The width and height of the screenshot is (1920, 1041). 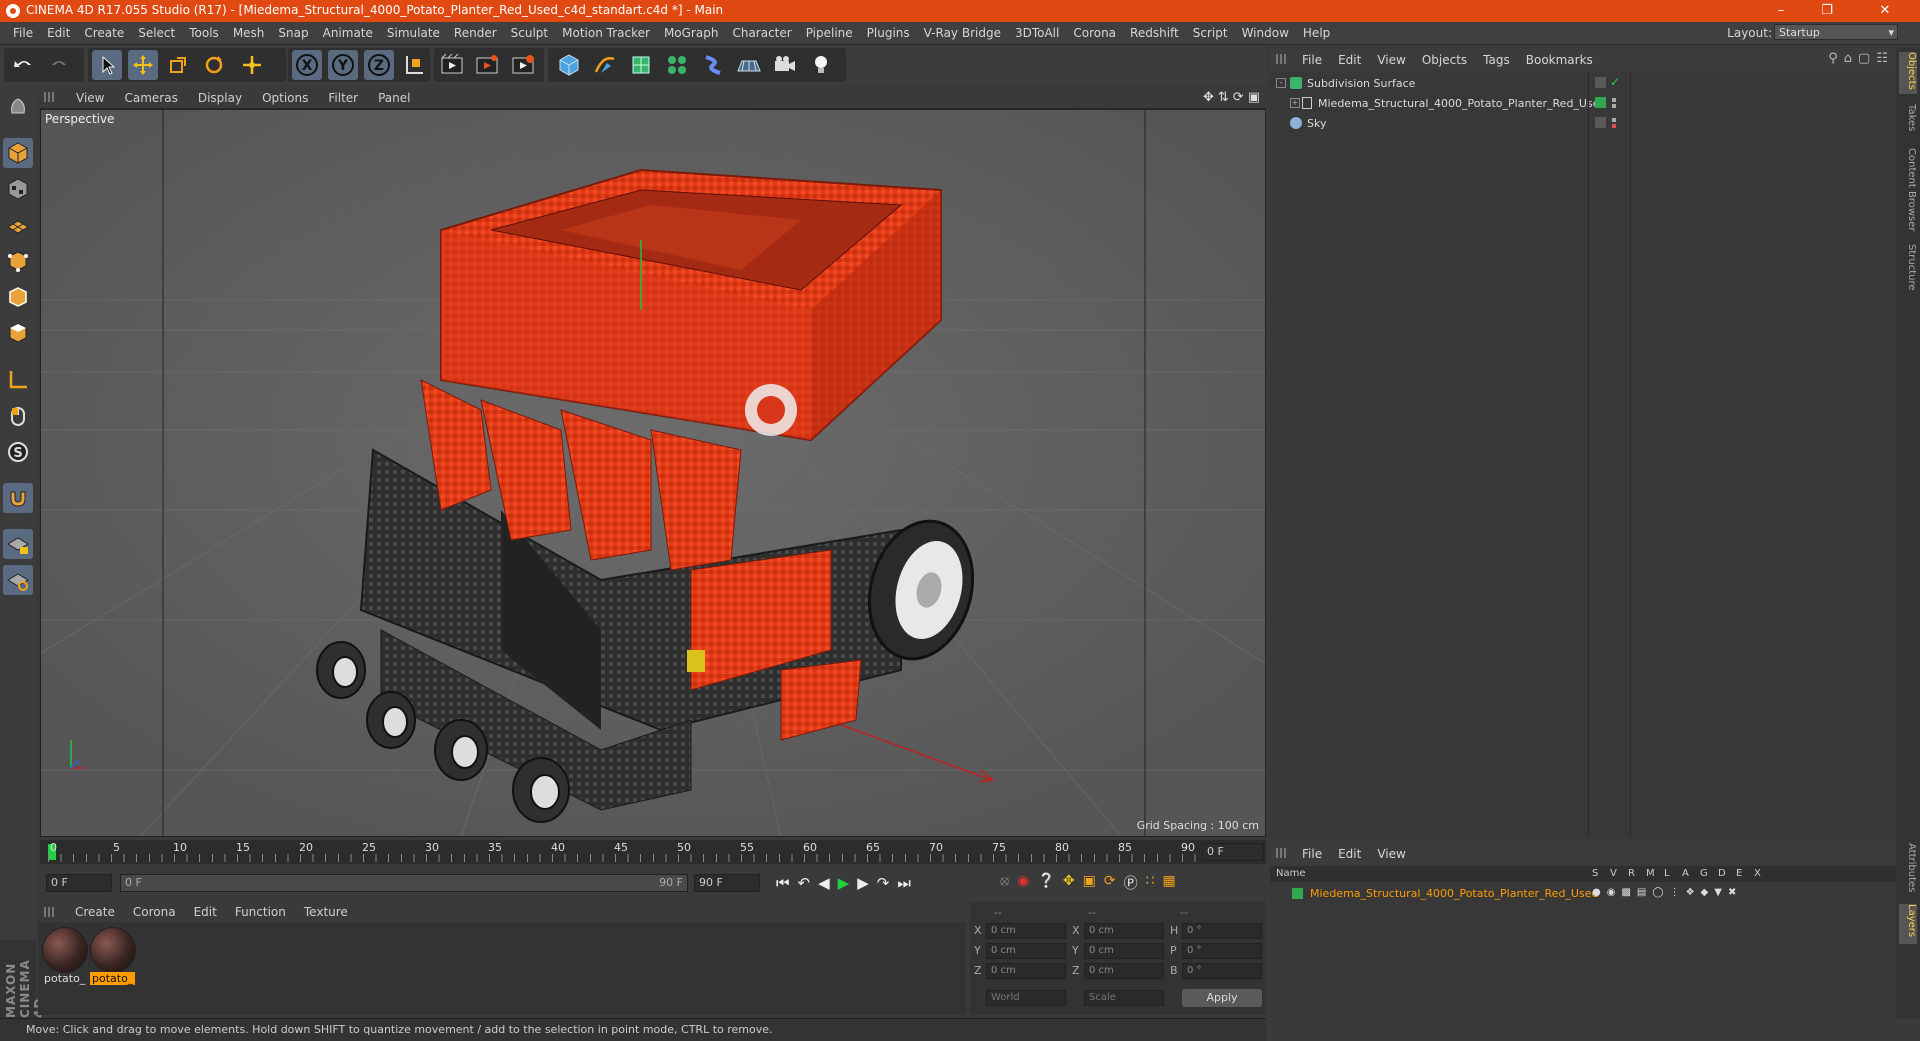 I want to click on x-axis-lock-icon: X, so click(x=307, y=65).